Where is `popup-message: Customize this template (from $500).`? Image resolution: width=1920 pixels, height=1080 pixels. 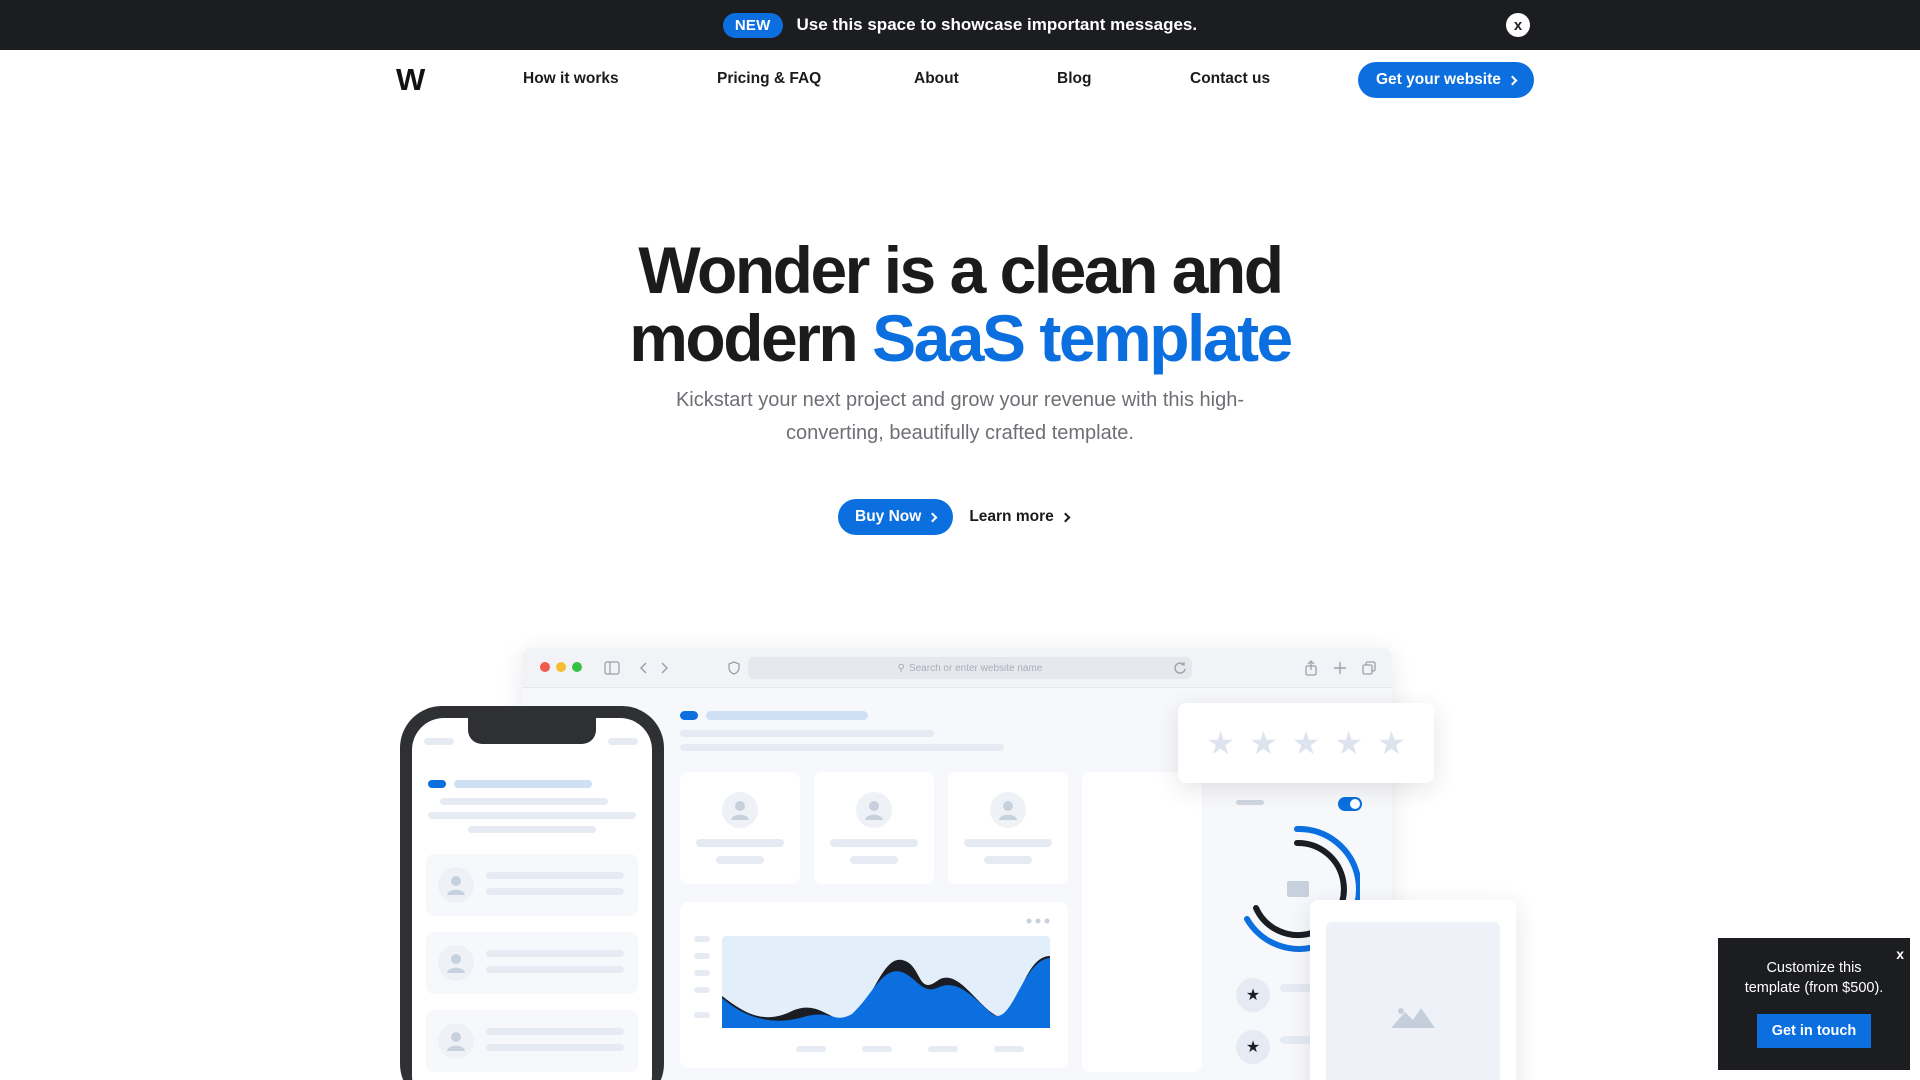 popup-message: Customize this template (from $500). is located at coordinates (1814, 978).